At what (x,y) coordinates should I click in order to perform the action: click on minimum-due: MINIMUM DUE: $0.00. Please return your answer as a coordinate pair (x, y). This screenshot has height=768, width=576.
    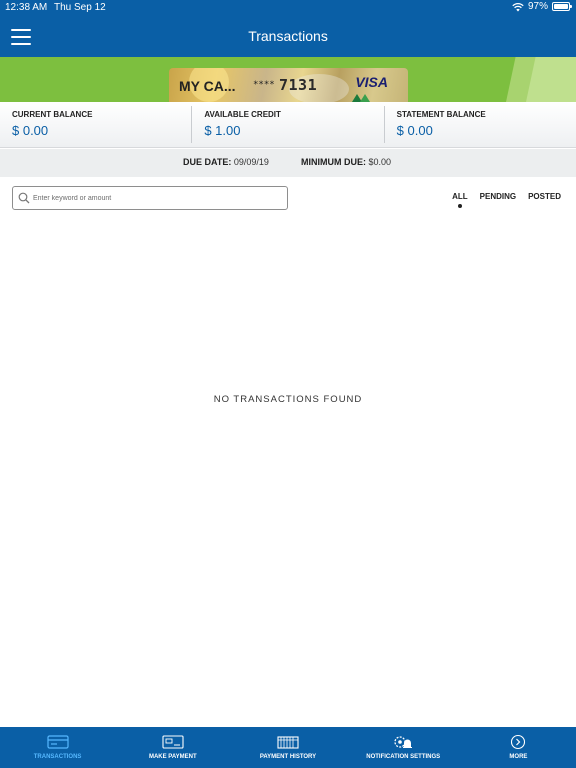
    Looking at the image, I should click on (346, 162).